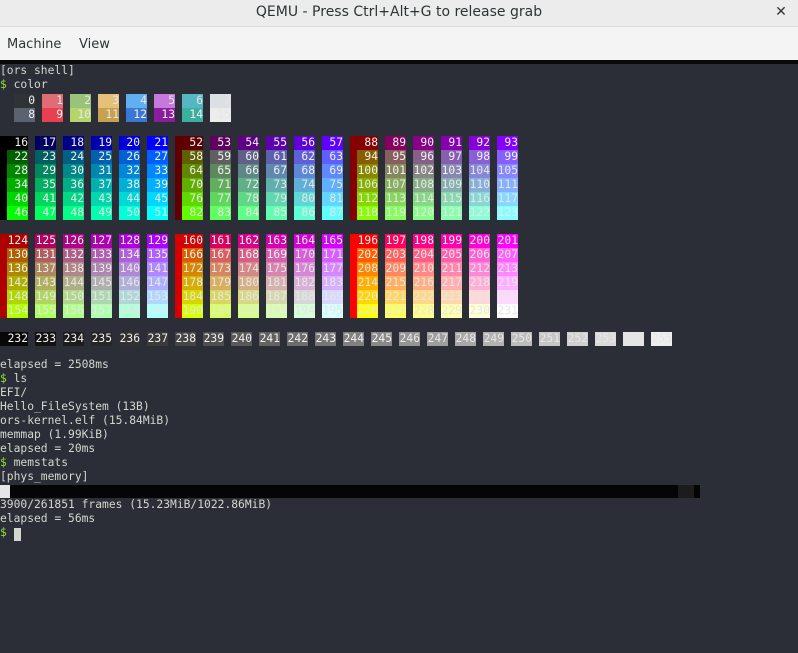 This screenshot has width=798, height=653. I want to click on menu-bar: Machine View, so click(399, 43).